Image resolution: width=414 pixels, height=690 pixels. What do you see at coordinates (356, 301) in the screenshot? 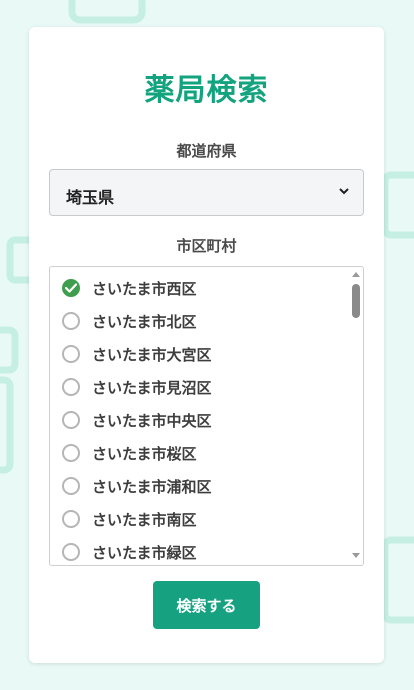
I see `scrollbar-thumb` at bounding box center [356, 301].